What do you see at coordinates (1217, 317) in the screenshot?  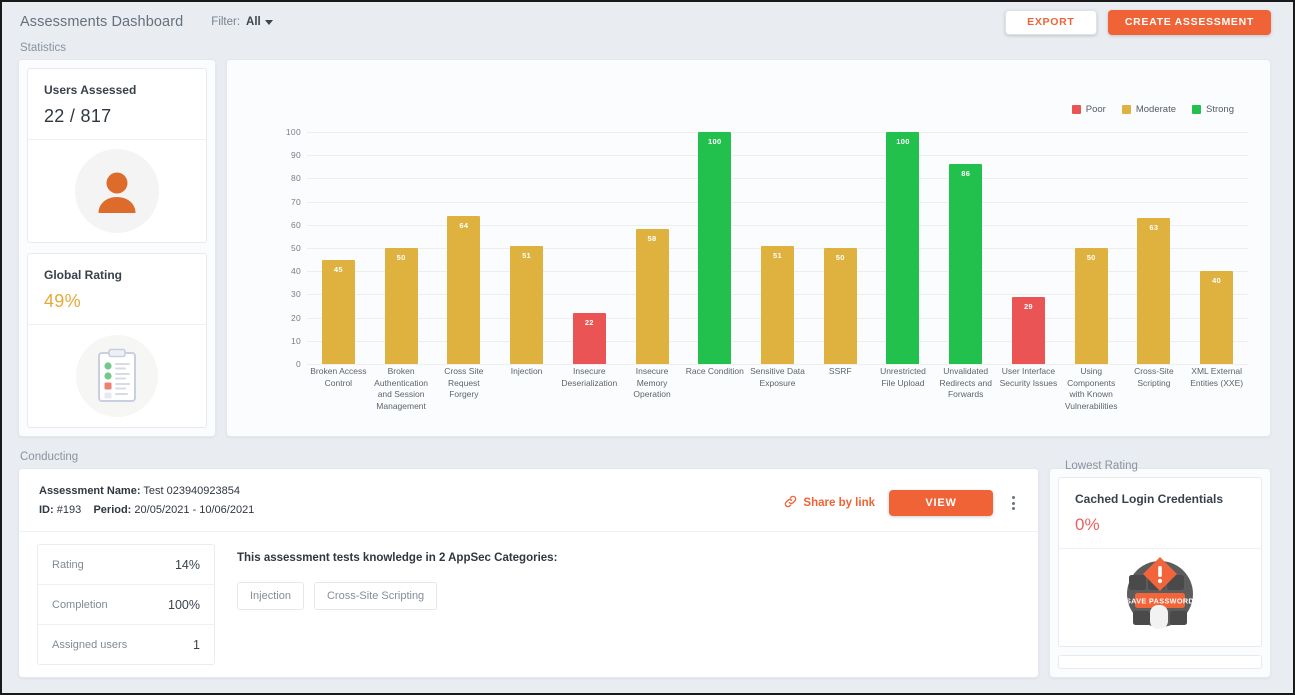 I see `chart-bar: 40` at bounding box center [1217, 317].